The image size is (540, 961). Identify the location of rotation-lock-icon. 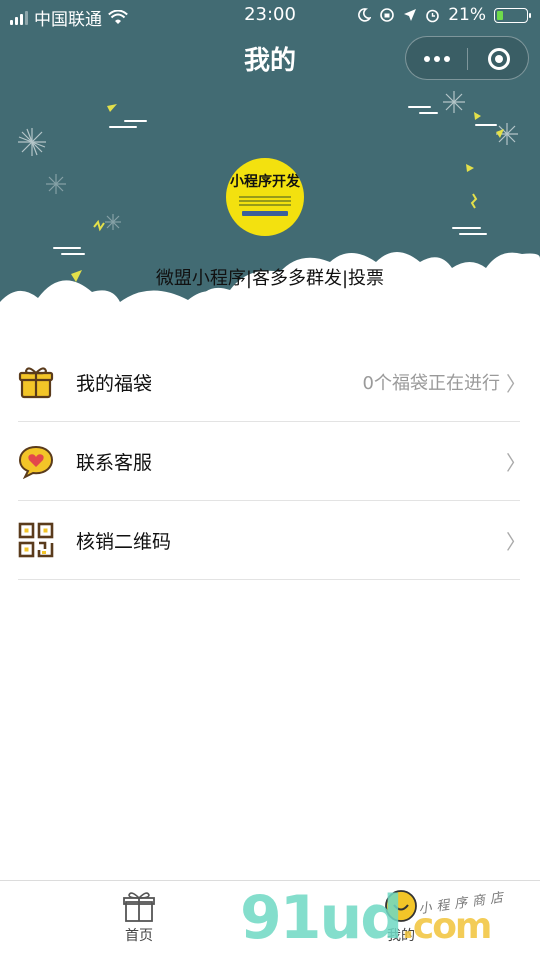
(387, 15).